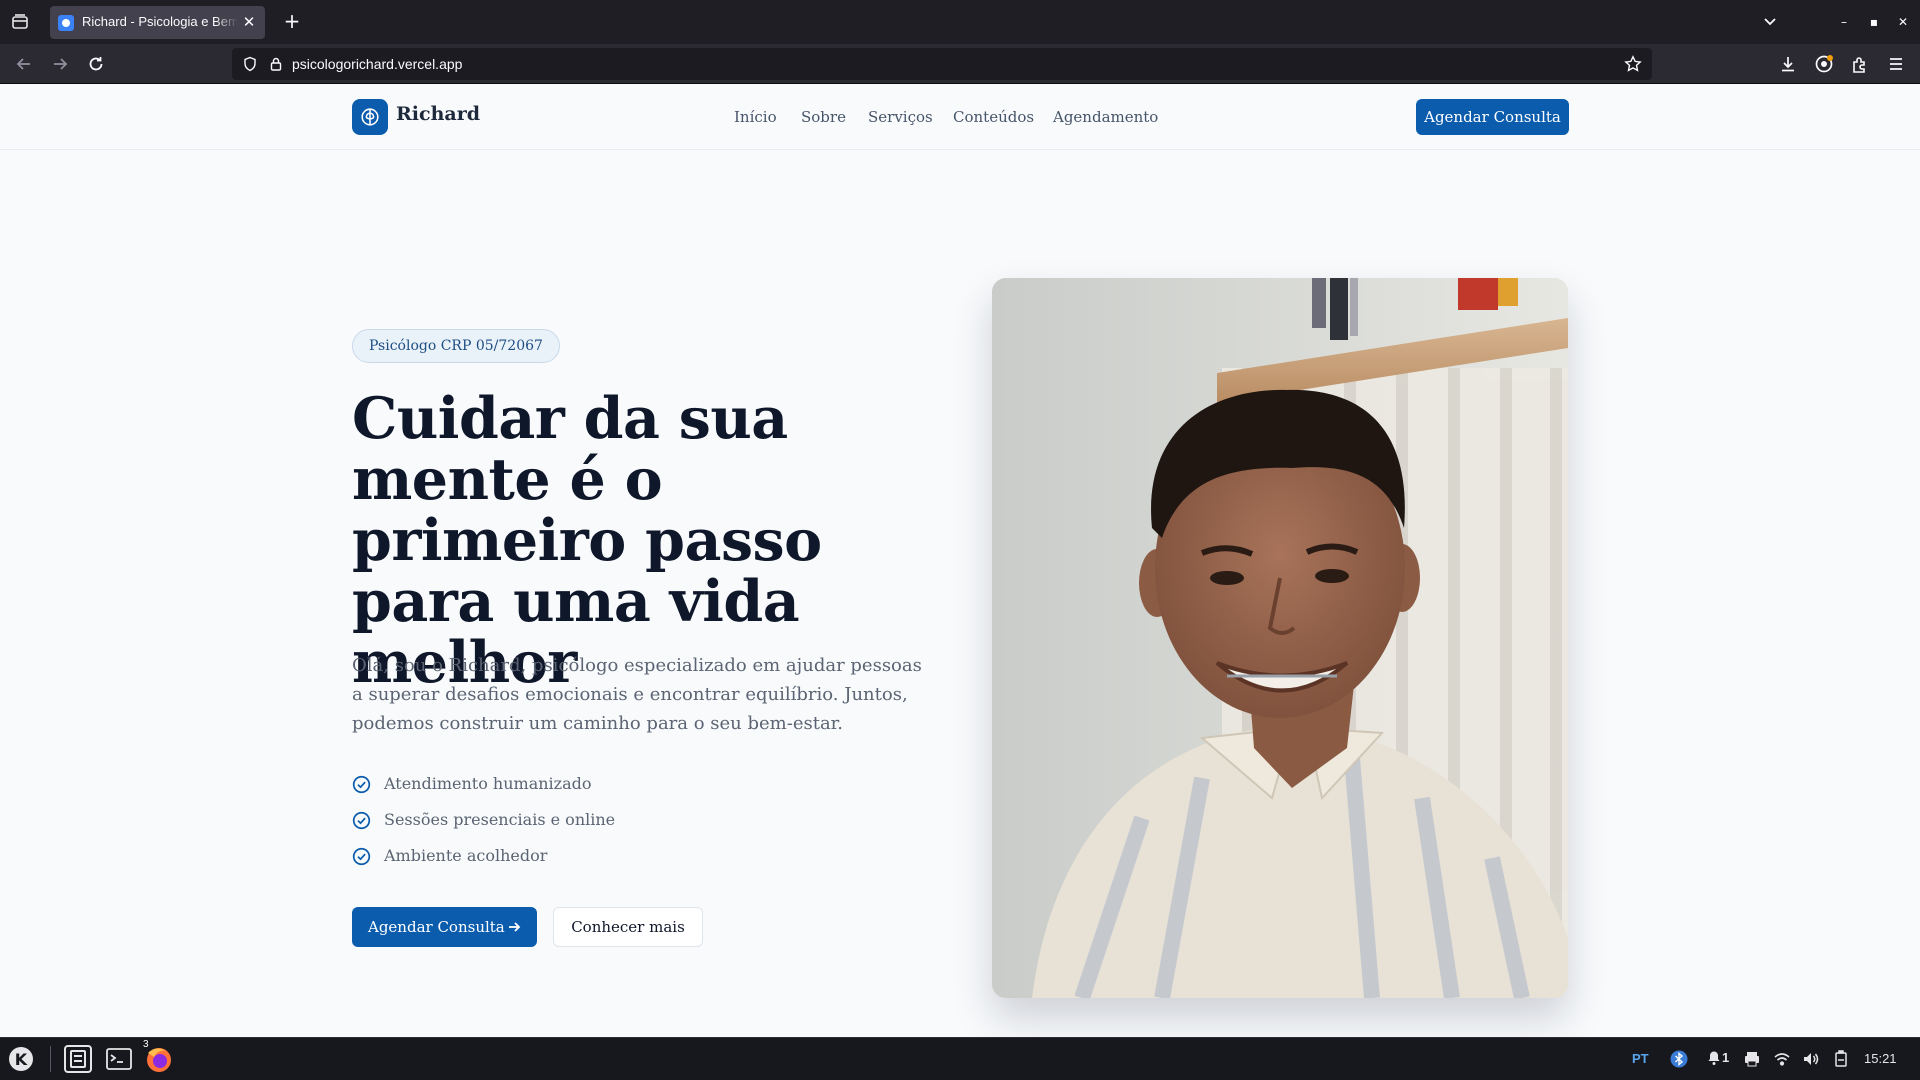  What do you see at coordinates (276, 64) in the screenshot?
I see `lock-icon` at bounding box center [276, 64].